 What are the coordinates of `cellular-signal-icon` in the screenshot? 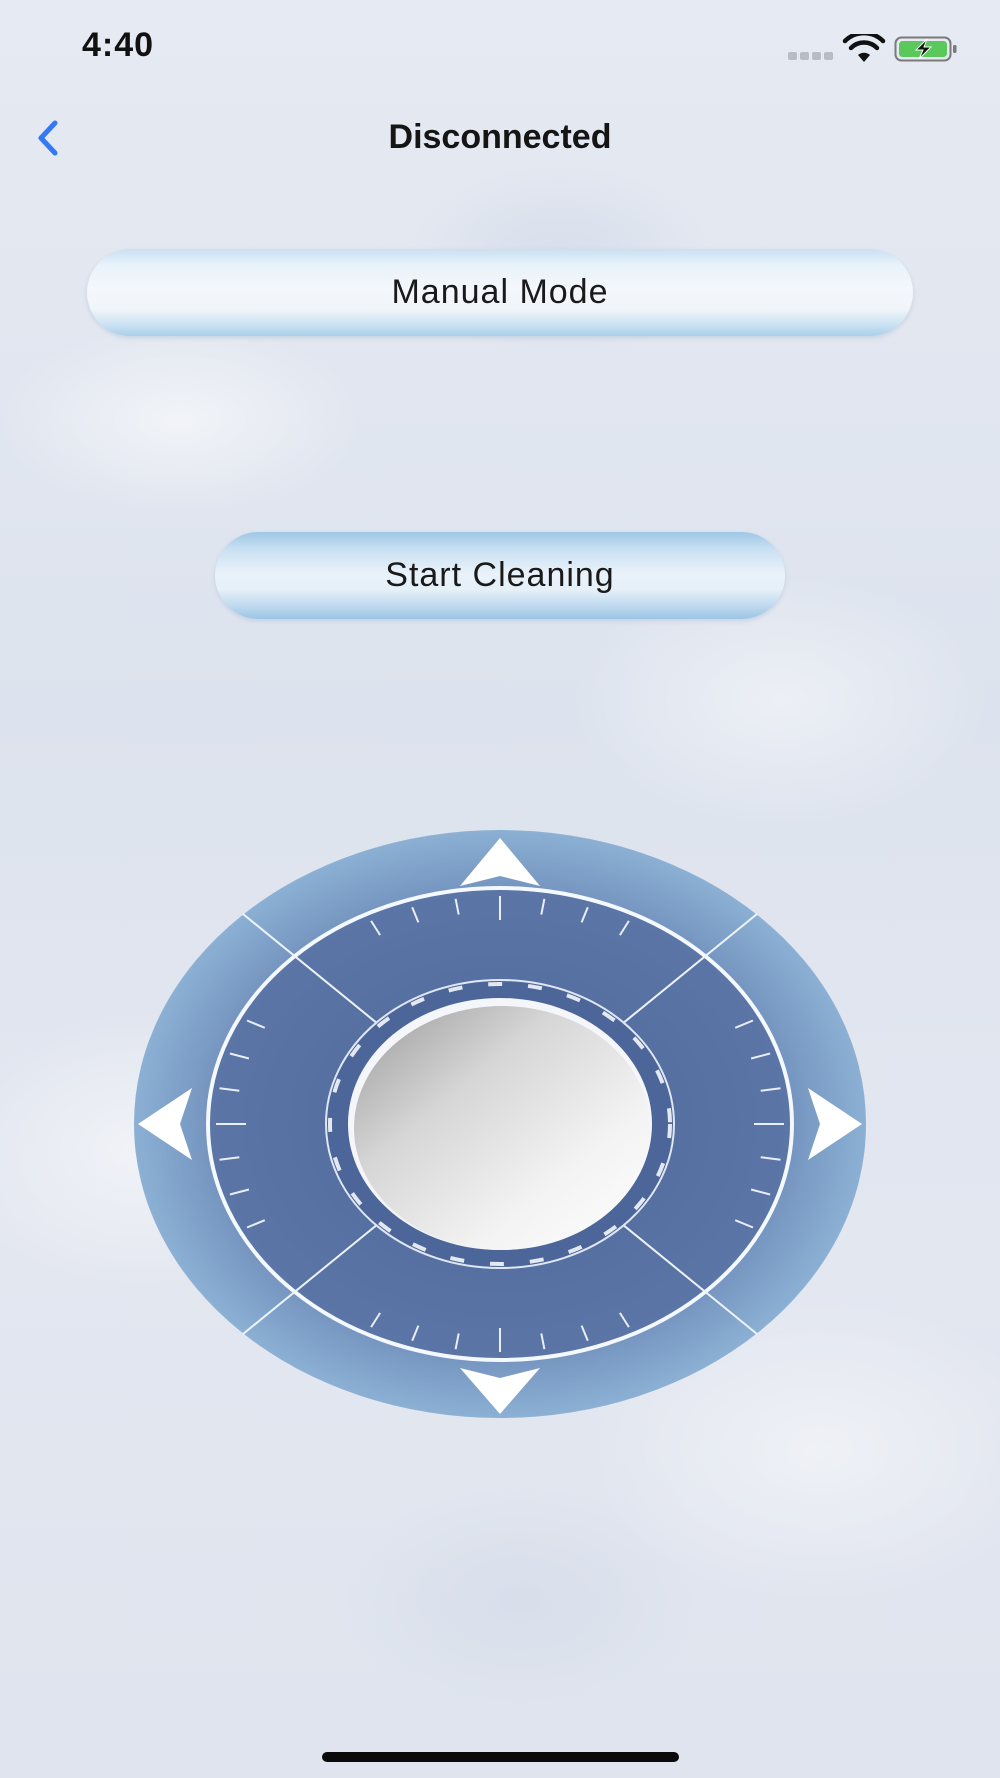 It's located at (811, 56).